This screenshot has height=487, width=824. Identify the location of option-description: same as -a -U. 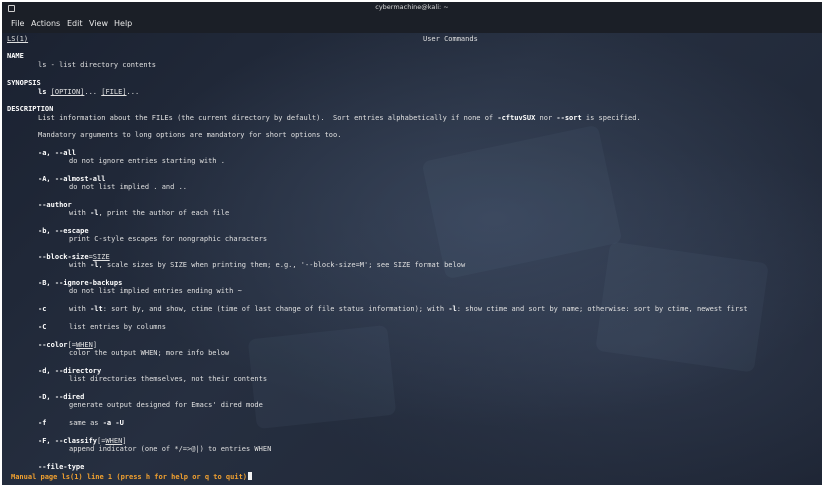
(96, 423).